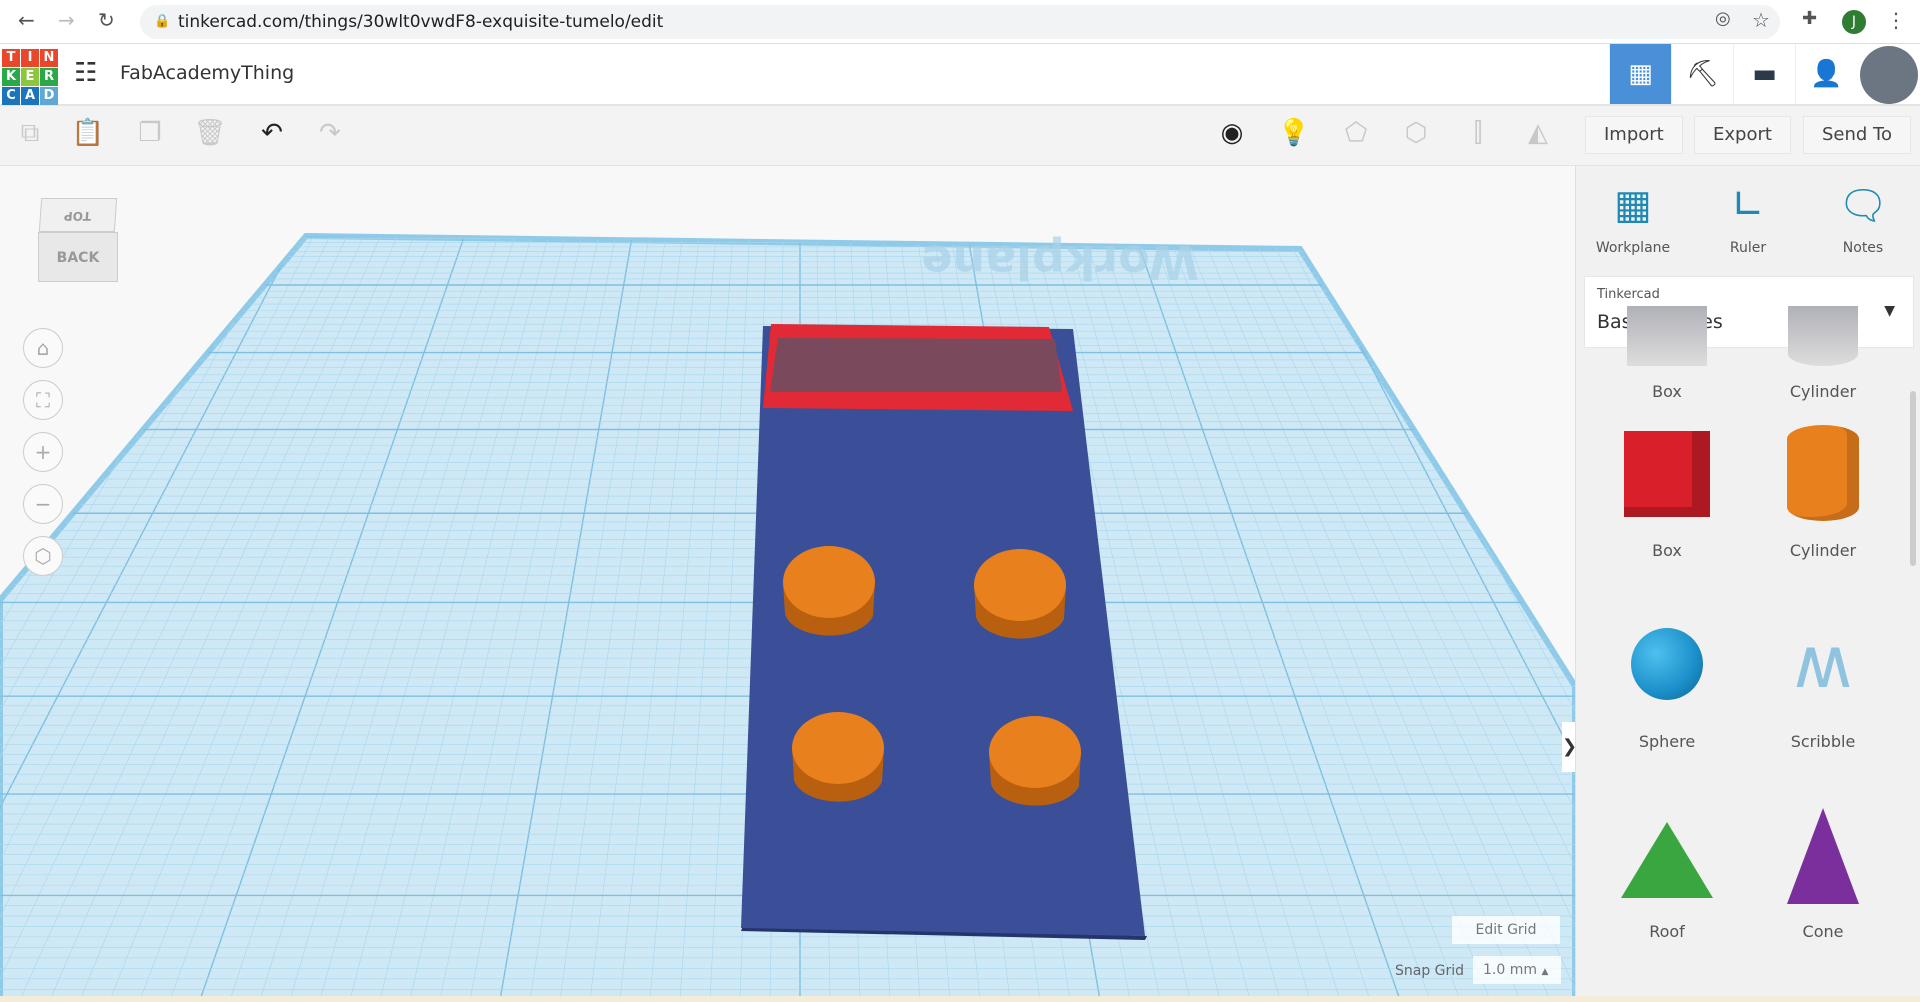 The height and width of the screenshot is (1002, 1920). Describe the element at coordinates (11, 58) in the screenshot. I see `logo-letter: T` at that location.